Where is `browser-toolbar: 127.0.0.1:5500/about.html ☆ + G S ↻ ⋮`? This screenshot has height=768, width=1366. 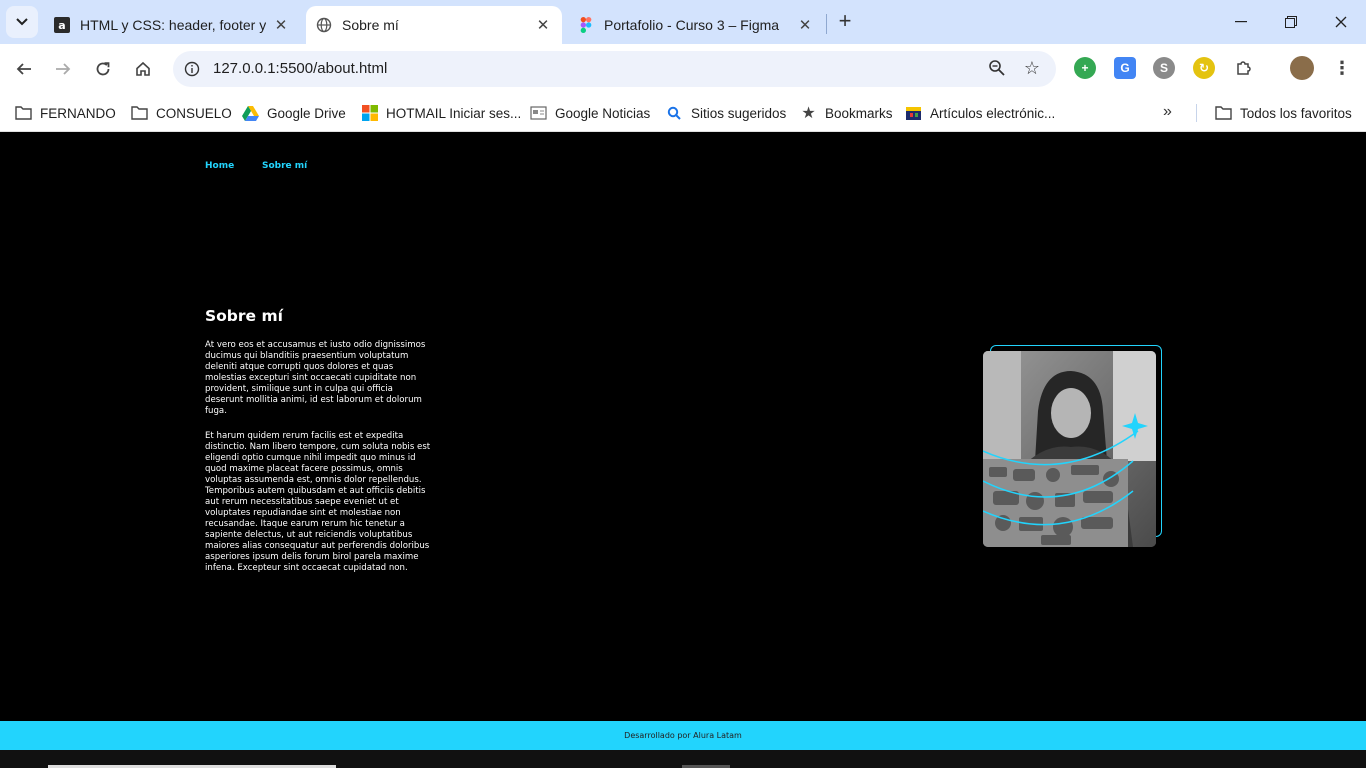 browser-toolbar: 127.0.0.1:5500/about.html ☆ + G S ↻ ⋮ is located at coordinates (683, 69).